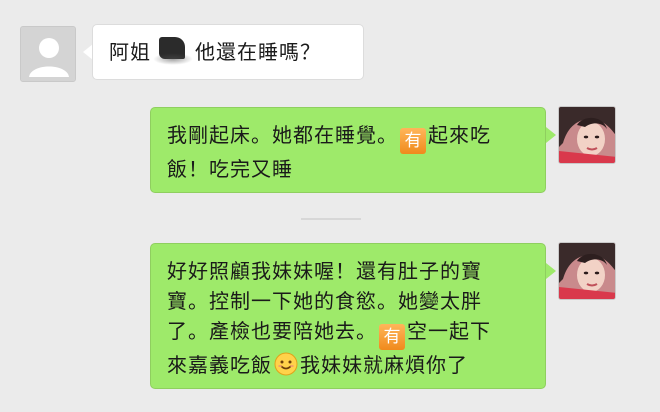 The width and height of the screenshot is (660, 412). What do you see at coordinates (324, 301) in the screenshot?
I see `message-text: 寶。控制一下她的食慾。她變太胖` at bounding box center [324, 301].